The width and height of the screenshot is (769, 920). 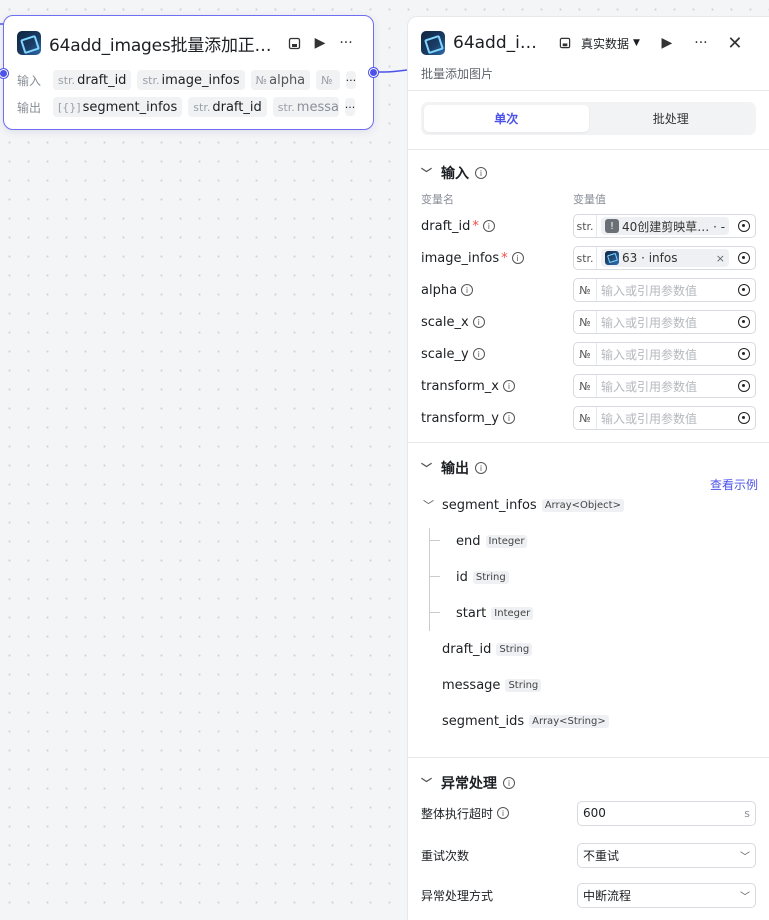 I want to click on input-chip: str. image_infos, so click(x=191, y=80).